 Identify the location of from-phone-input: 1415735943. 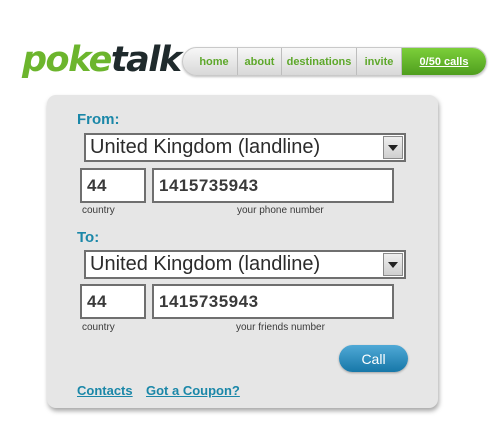
(273, 185).